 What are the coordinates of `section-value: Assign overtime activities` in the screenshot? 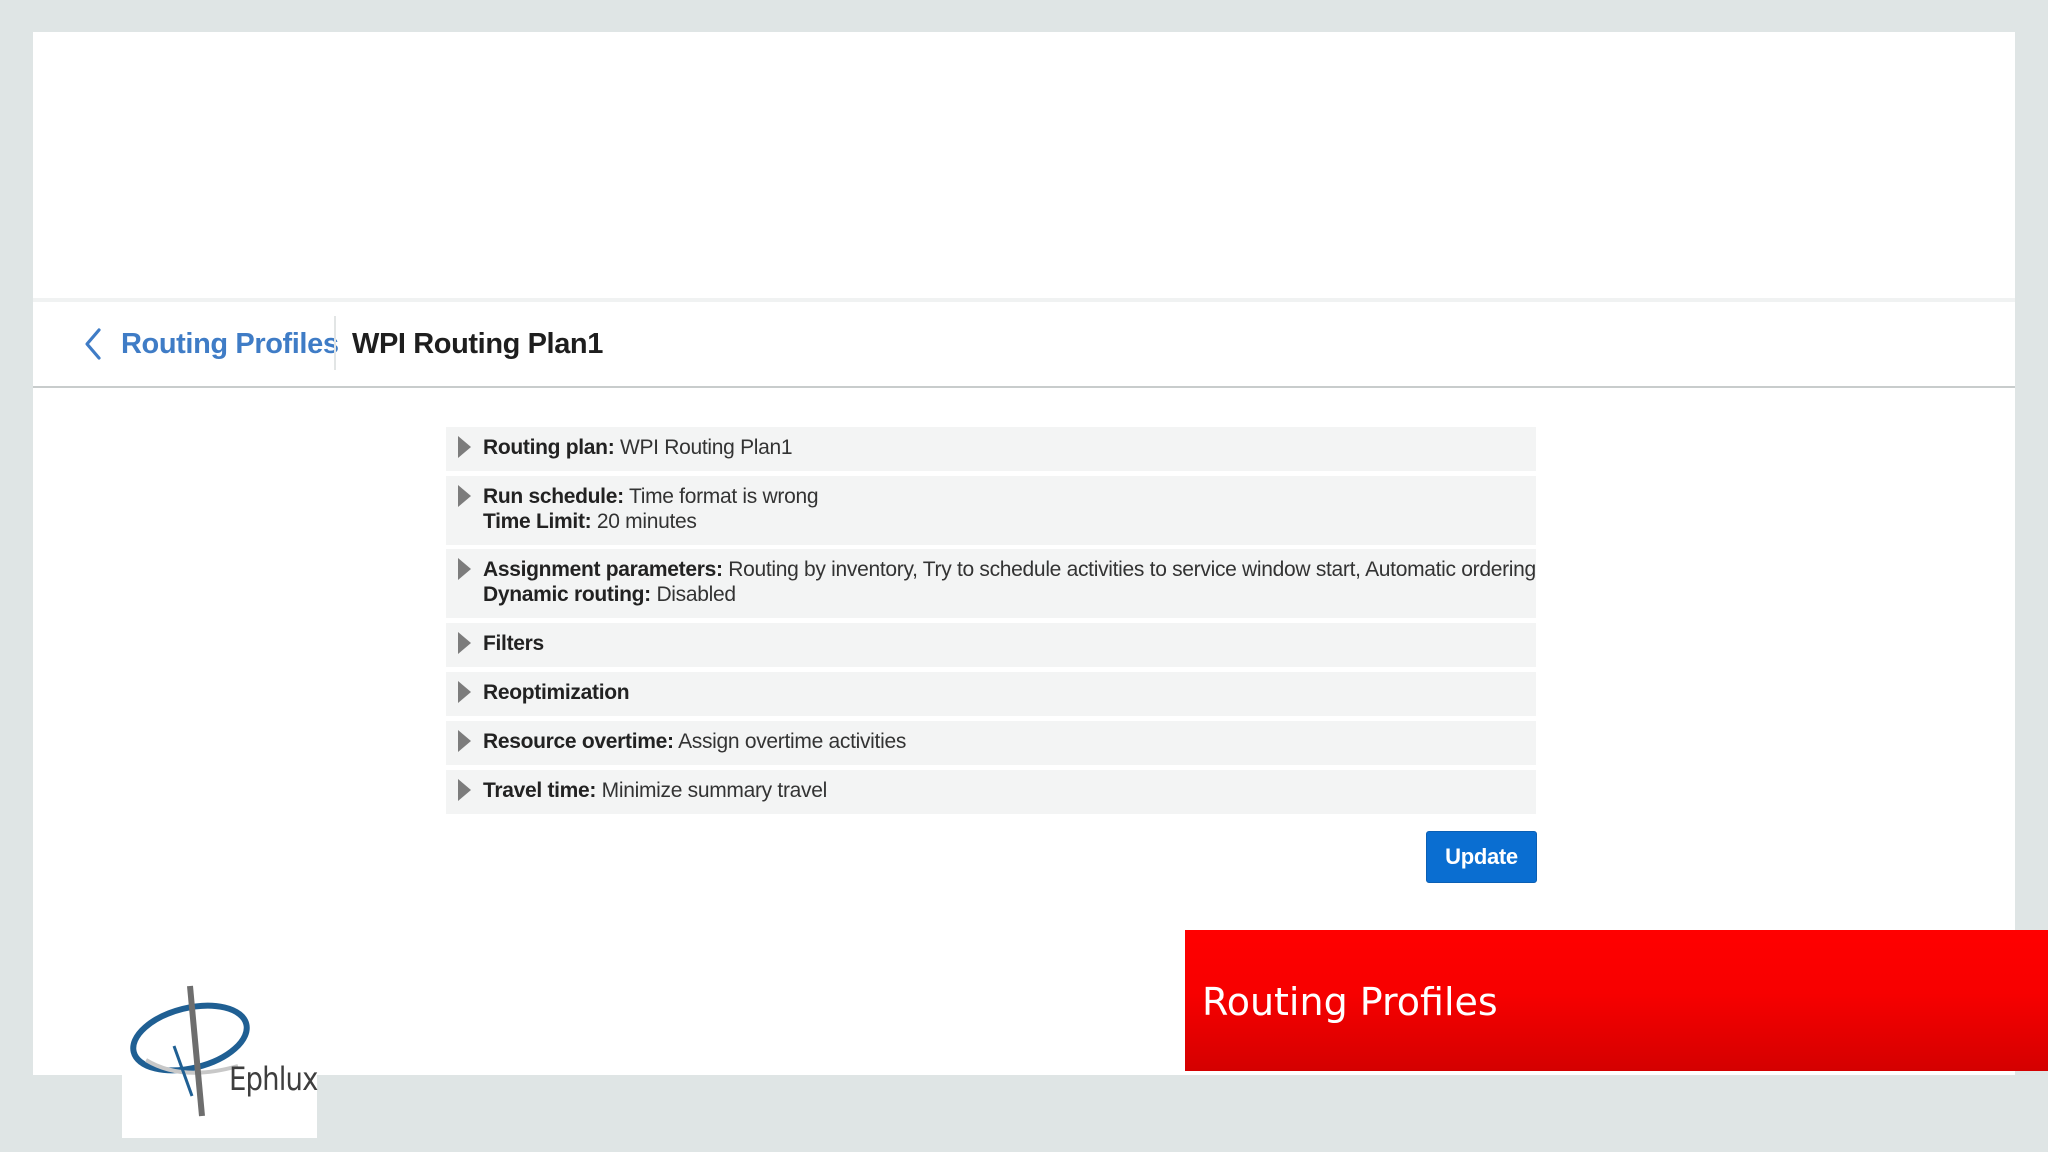 It's located at (792, 741).